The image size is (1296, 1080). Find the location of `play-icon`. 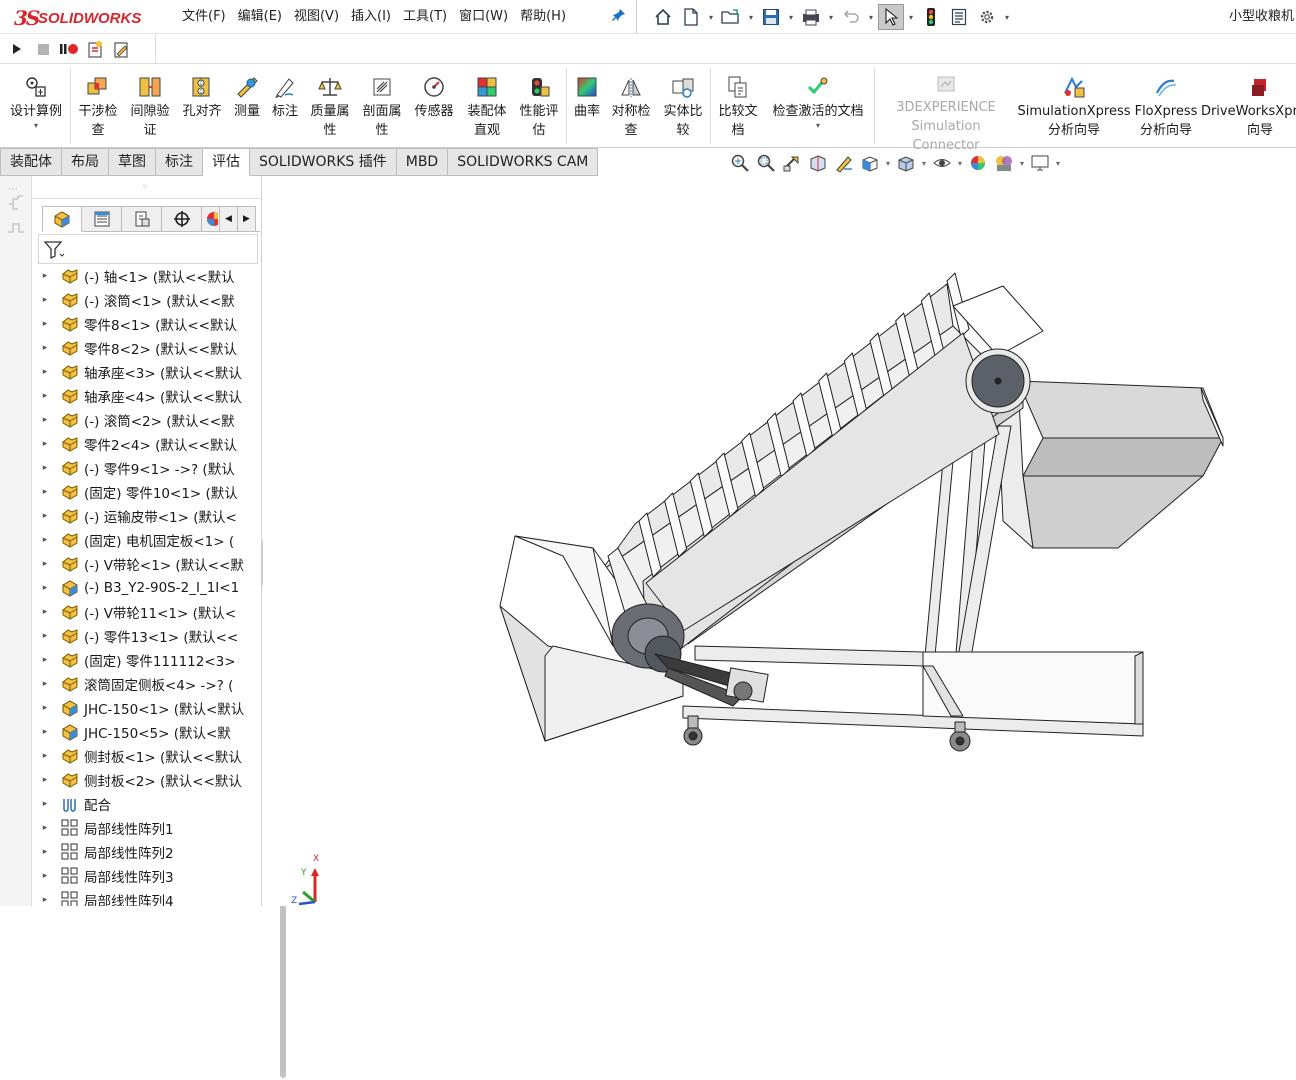

play-icon is located at coordinates (17, 49).